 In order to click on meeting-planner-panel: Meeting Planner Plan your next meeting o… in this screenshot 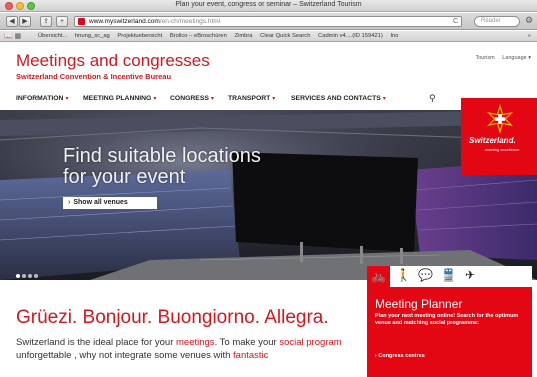, I will do `click(449, 332)`.